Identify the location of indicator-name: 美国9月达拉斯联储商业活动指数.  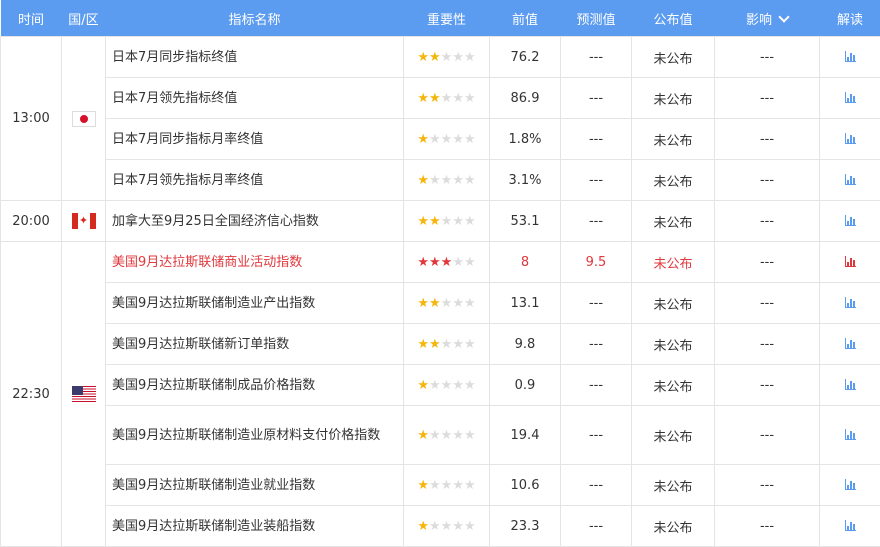
(254, 262).